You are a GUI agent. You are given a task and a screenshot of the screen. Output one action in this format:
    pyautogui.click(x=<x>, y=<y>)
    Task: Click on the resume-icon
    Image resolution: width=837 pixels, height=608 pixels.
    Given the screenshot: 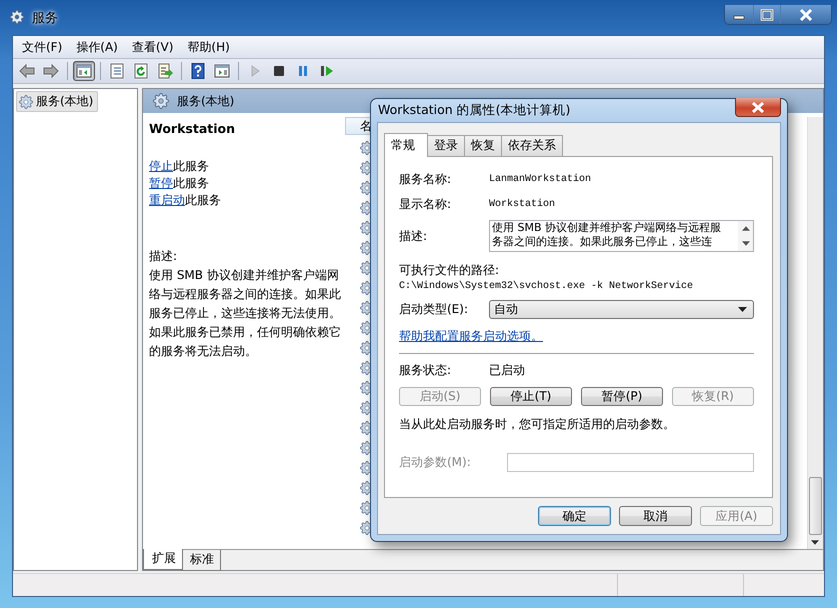 What is the action you would take?
    pyautogui.click(x=327, y=71)
    